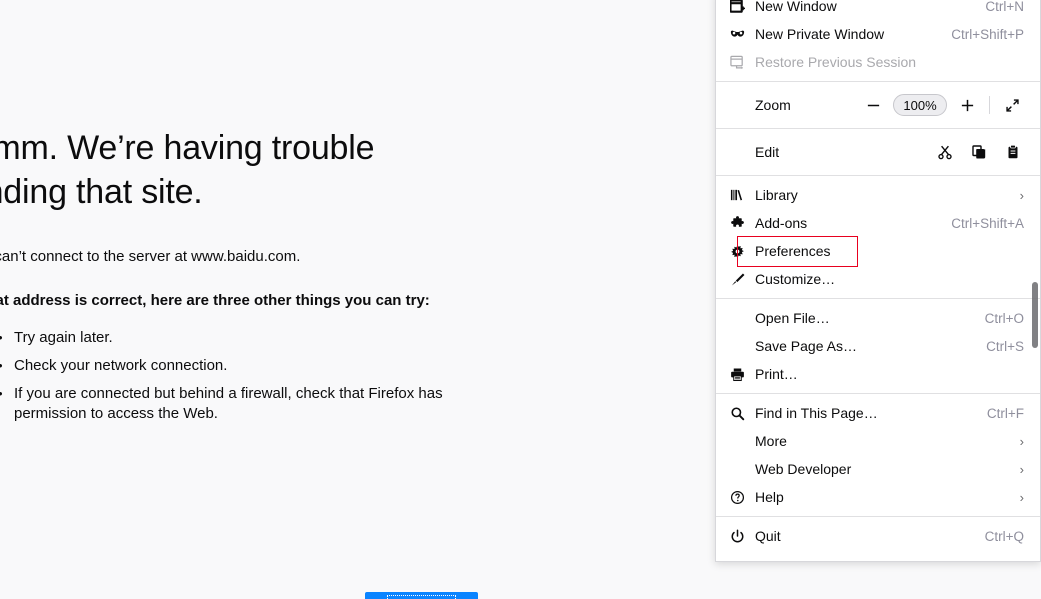 The height and width of the screenshot is (599, 1041). I want to click on edit-row: Edit, so click(878, 152).